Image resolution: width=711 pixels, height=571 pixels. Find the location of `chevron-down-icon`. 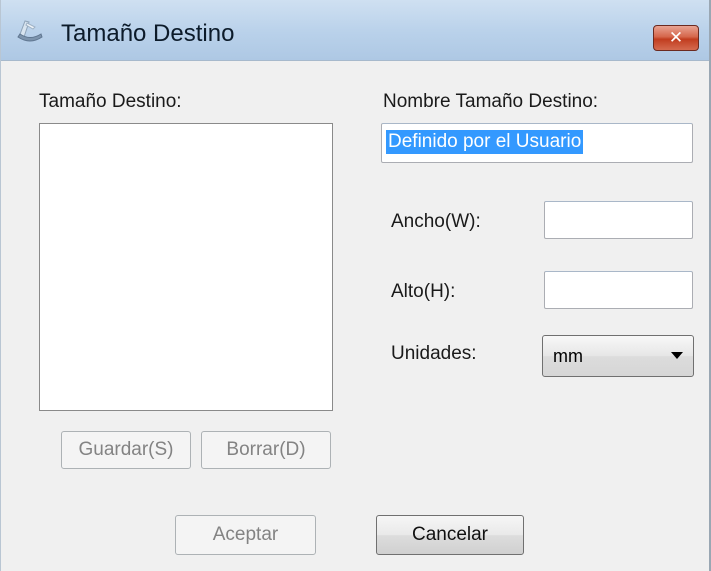

chevron-down-icon is located at coordinates (677, 355).